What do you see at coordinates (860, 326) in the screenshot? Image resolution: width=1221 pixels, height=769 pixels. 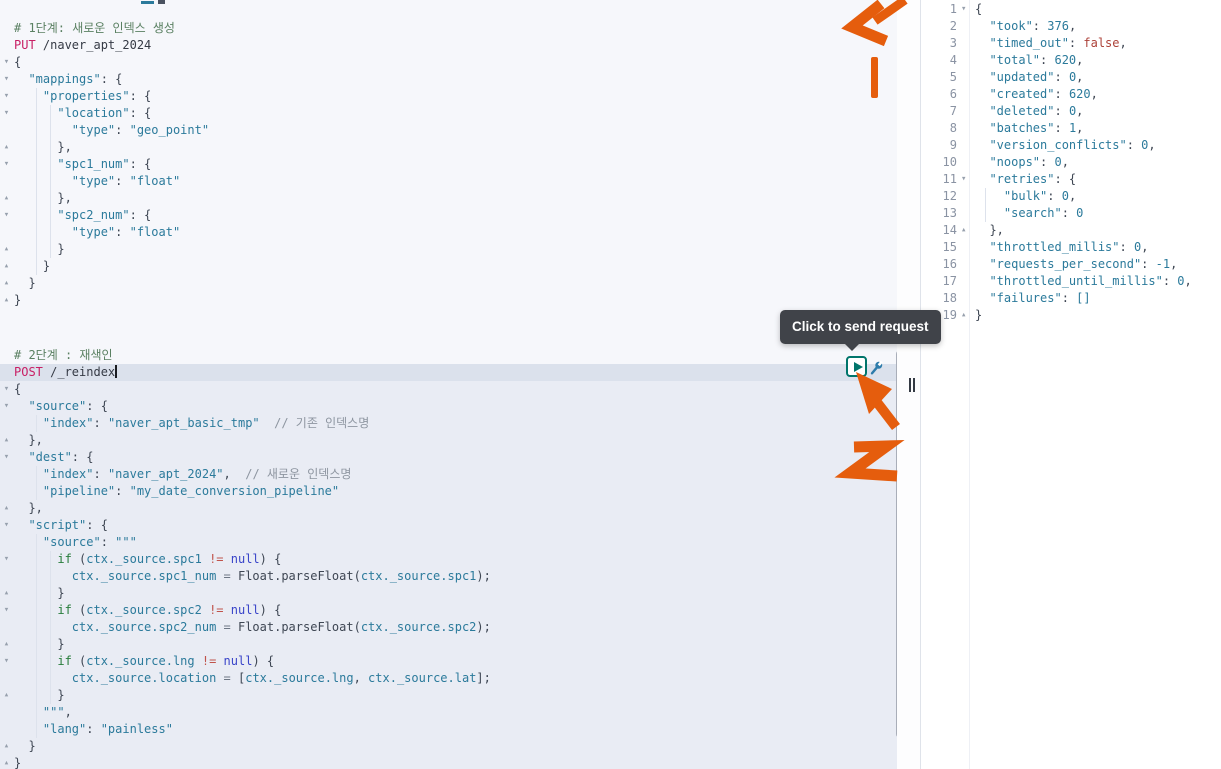 I see `tooltip-text: Click to send request` at bounding box center [860, 326].